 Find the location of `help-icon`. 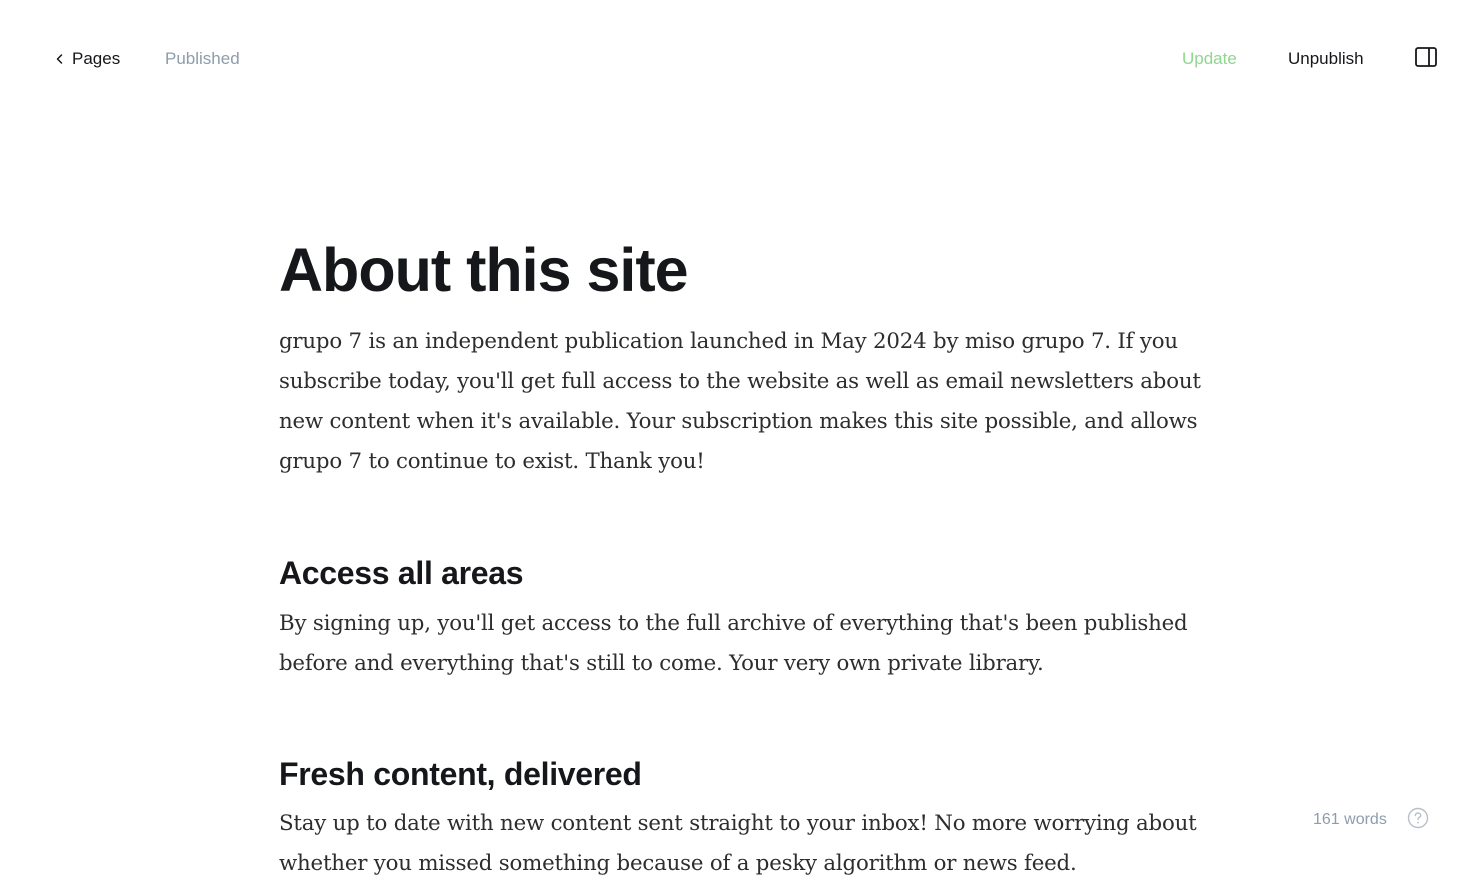

help-icon is located at coordinates (1418, 820).